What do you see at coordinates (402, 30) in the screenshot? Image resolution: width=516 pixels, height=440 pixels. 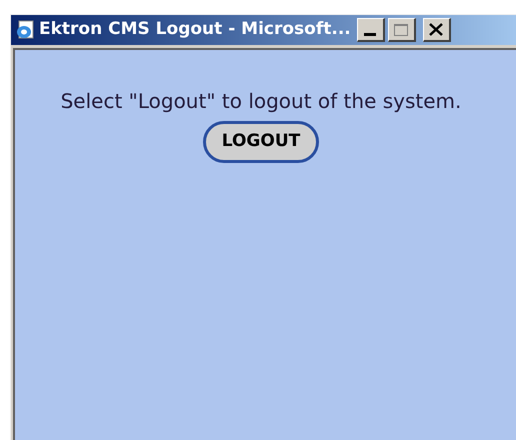 I see `maximize-button` at bounding box center [402, 30].